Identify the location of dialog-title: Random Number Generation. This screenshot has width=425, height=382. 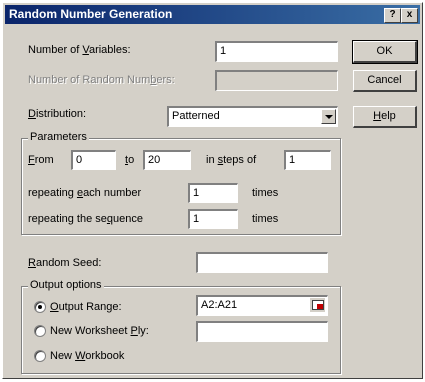
(91, 14).